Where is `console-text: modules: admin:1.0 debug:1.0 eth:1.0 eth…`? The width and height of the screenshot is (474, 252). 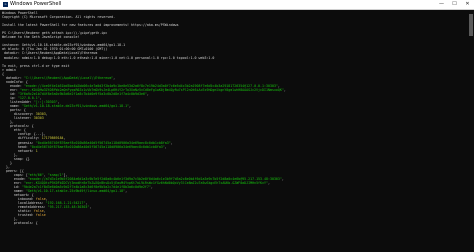
console-text: modules: admin:1.0 debug:1.0 eth:1.0 eth… is located at coordinates (108, 57).